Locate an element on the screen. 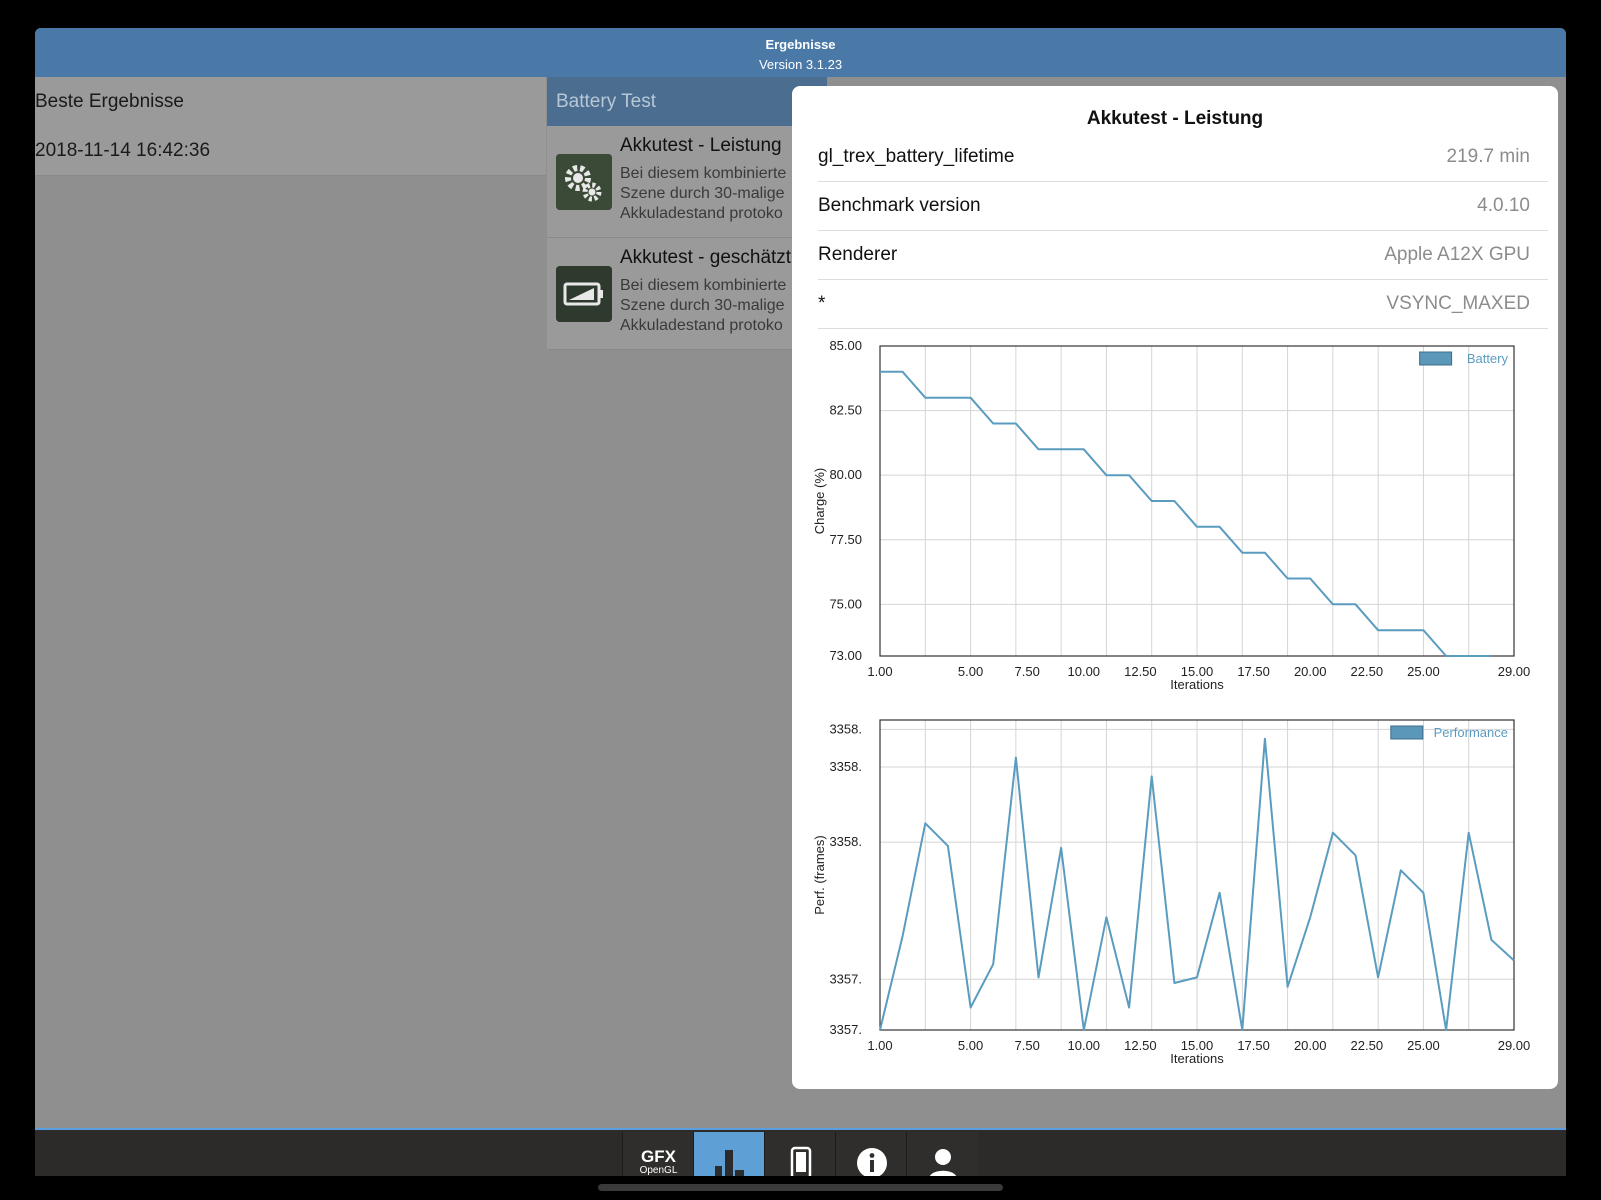 The height and width of the screenshot is (1200, 1601). detail-label: Renderer is located at coordinates (858, 254).